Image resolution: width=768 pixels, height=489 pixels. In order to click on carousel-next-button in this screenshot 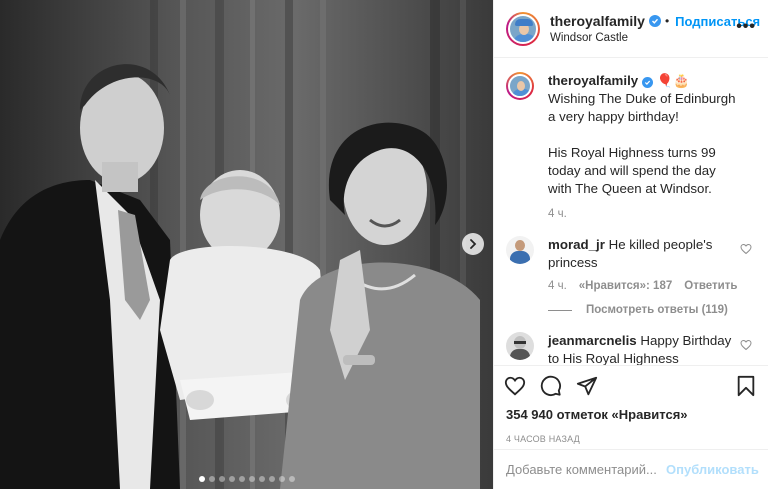, I will do `click(473, 244)`.